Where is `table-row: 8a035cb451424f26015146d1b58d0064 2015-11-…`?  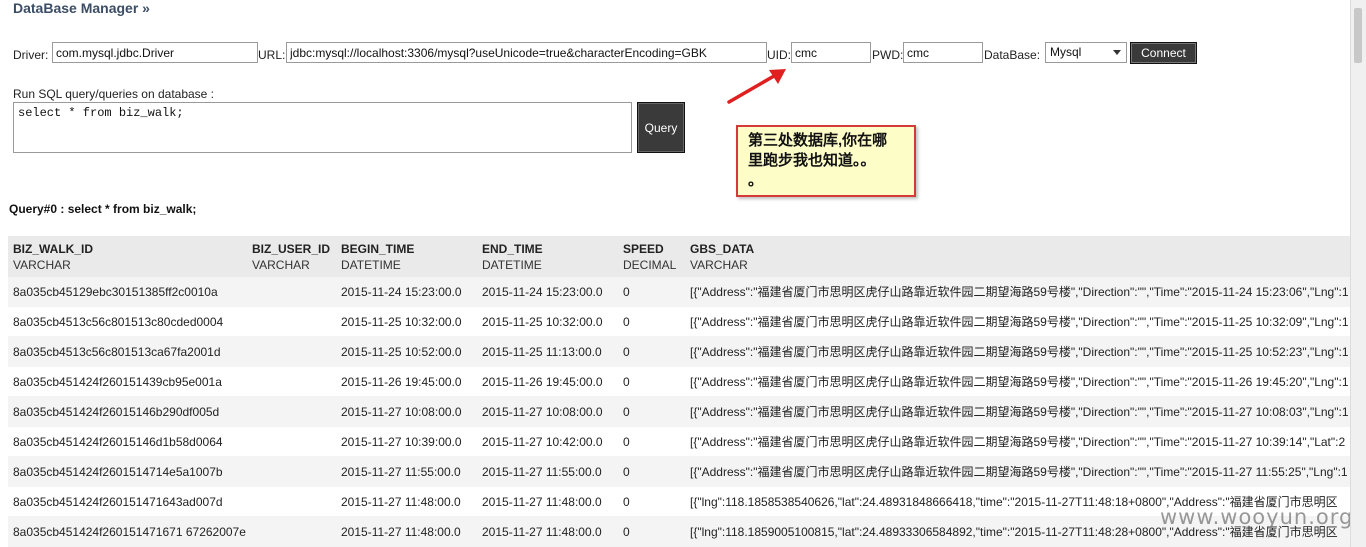 table-row: 8a035cb451424f26015146d1b58d0064 2015-11-… is located at coordinates (679, 441).